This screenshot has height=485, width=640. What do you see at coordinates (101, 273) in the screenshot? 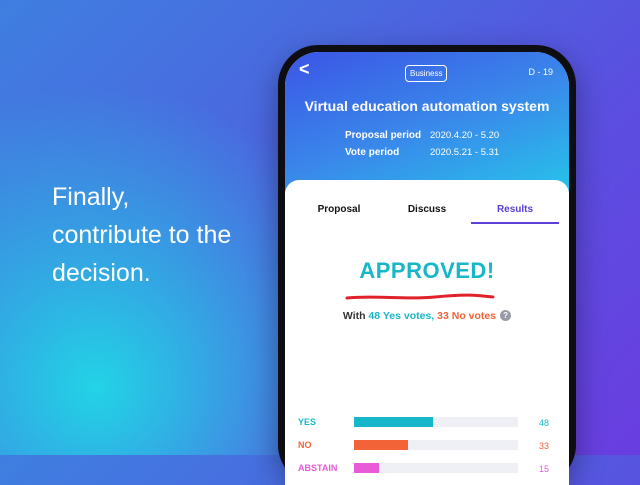
I see `tagline-line-3: decision.` at bounding box center [101, 273].